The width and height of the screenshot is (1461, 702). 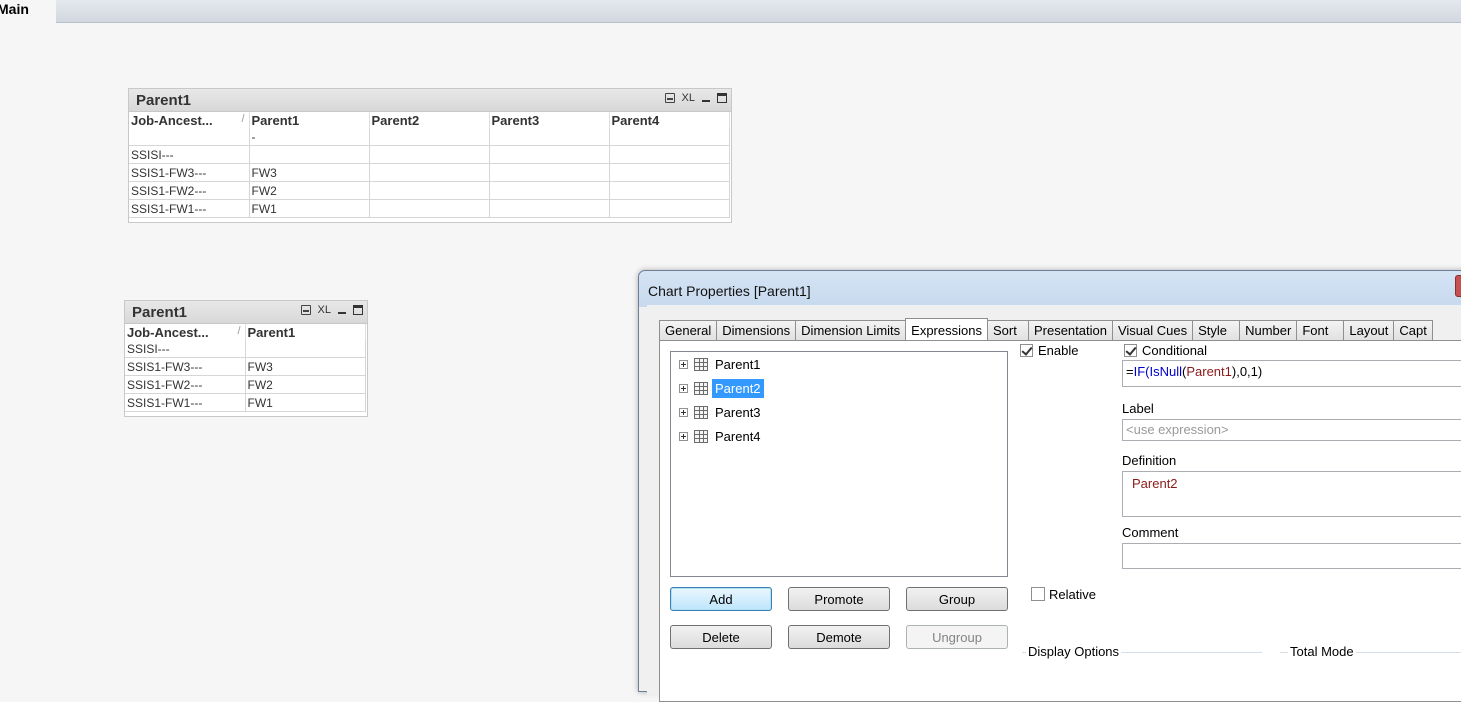 What do you see at coordinates (1369, 330) in the screenshot?
I see `tab-layout: Layout` at bounding box center [1369, 330].